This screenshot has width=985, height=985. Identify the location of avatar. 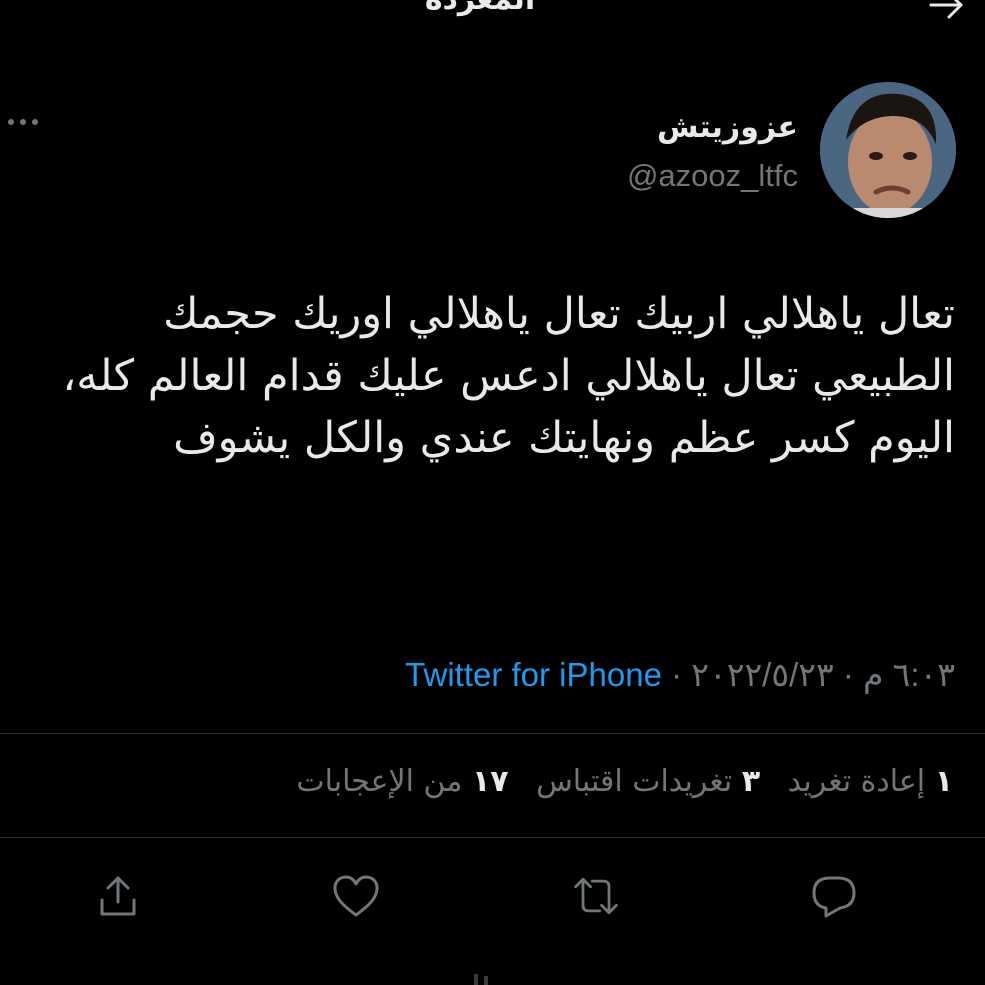
(888, 150).